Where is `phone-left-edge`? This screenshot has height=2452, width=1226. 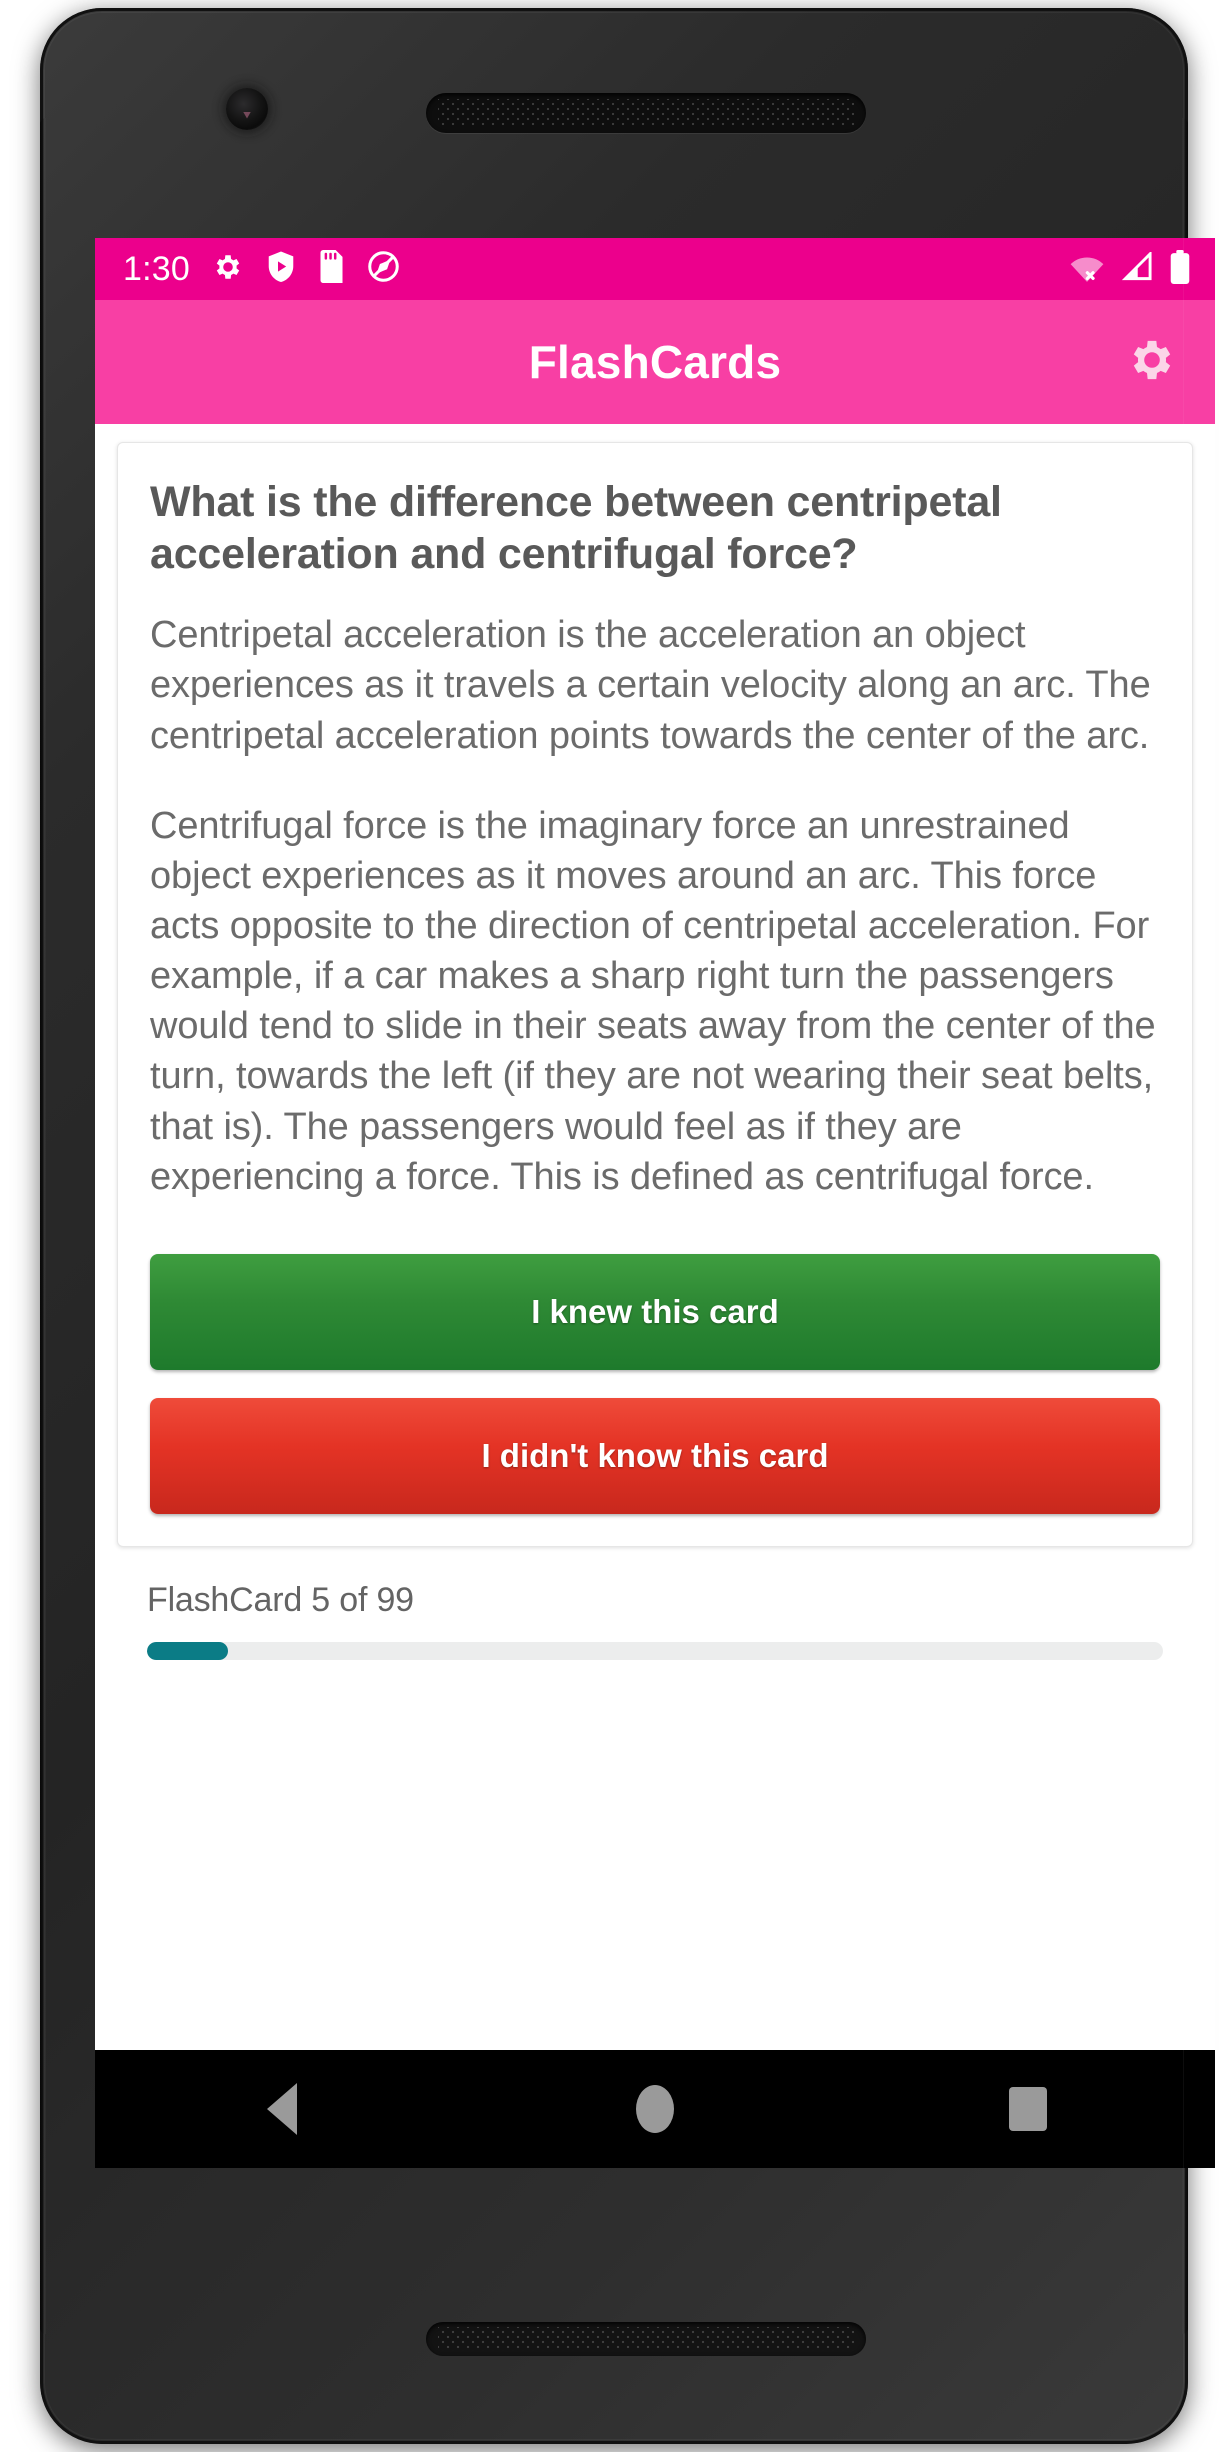 phone-left-edge is located at coordinates (43, 1226).